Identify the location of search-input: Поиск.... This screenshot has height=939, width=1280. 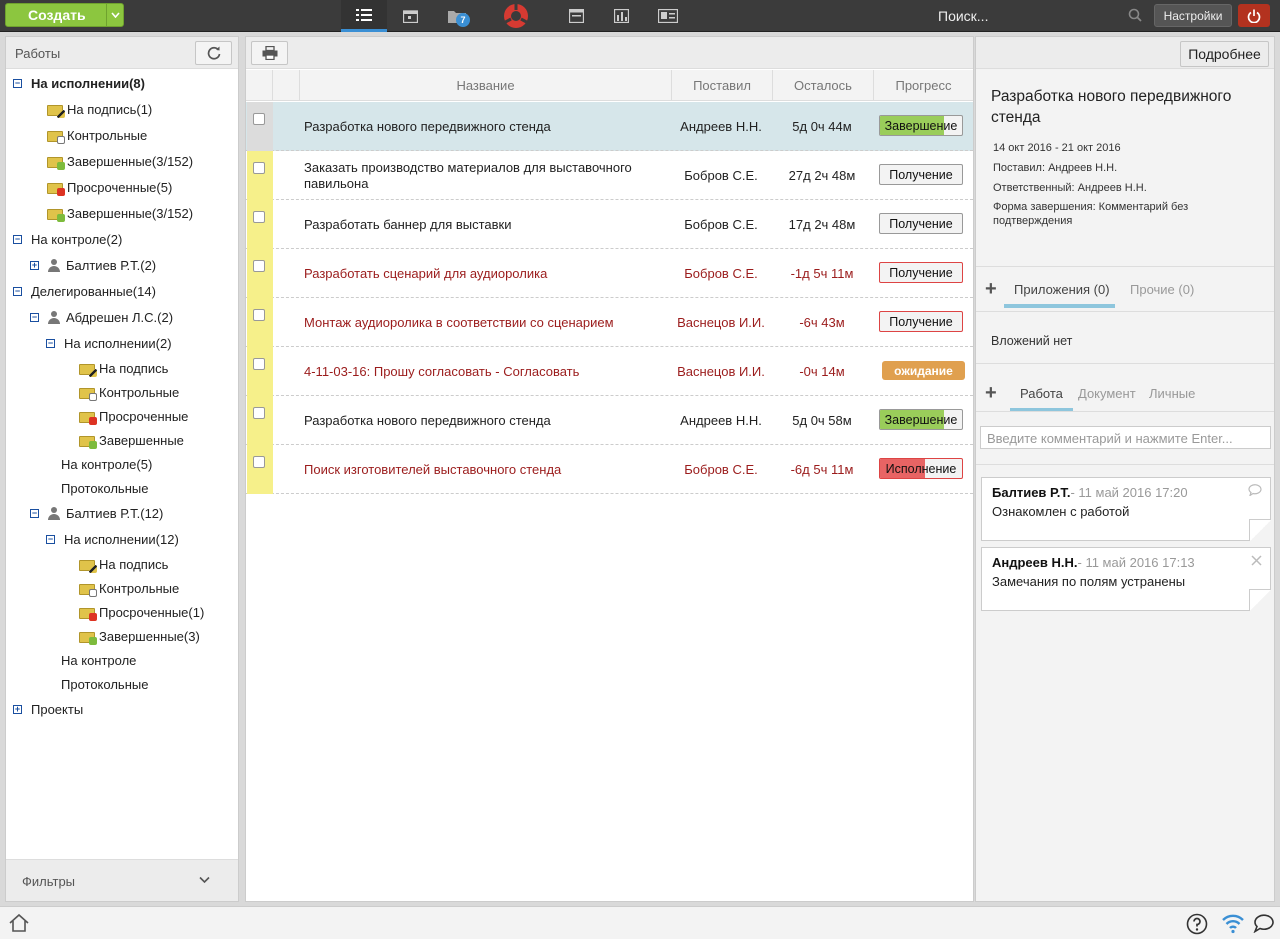
(963, 16).